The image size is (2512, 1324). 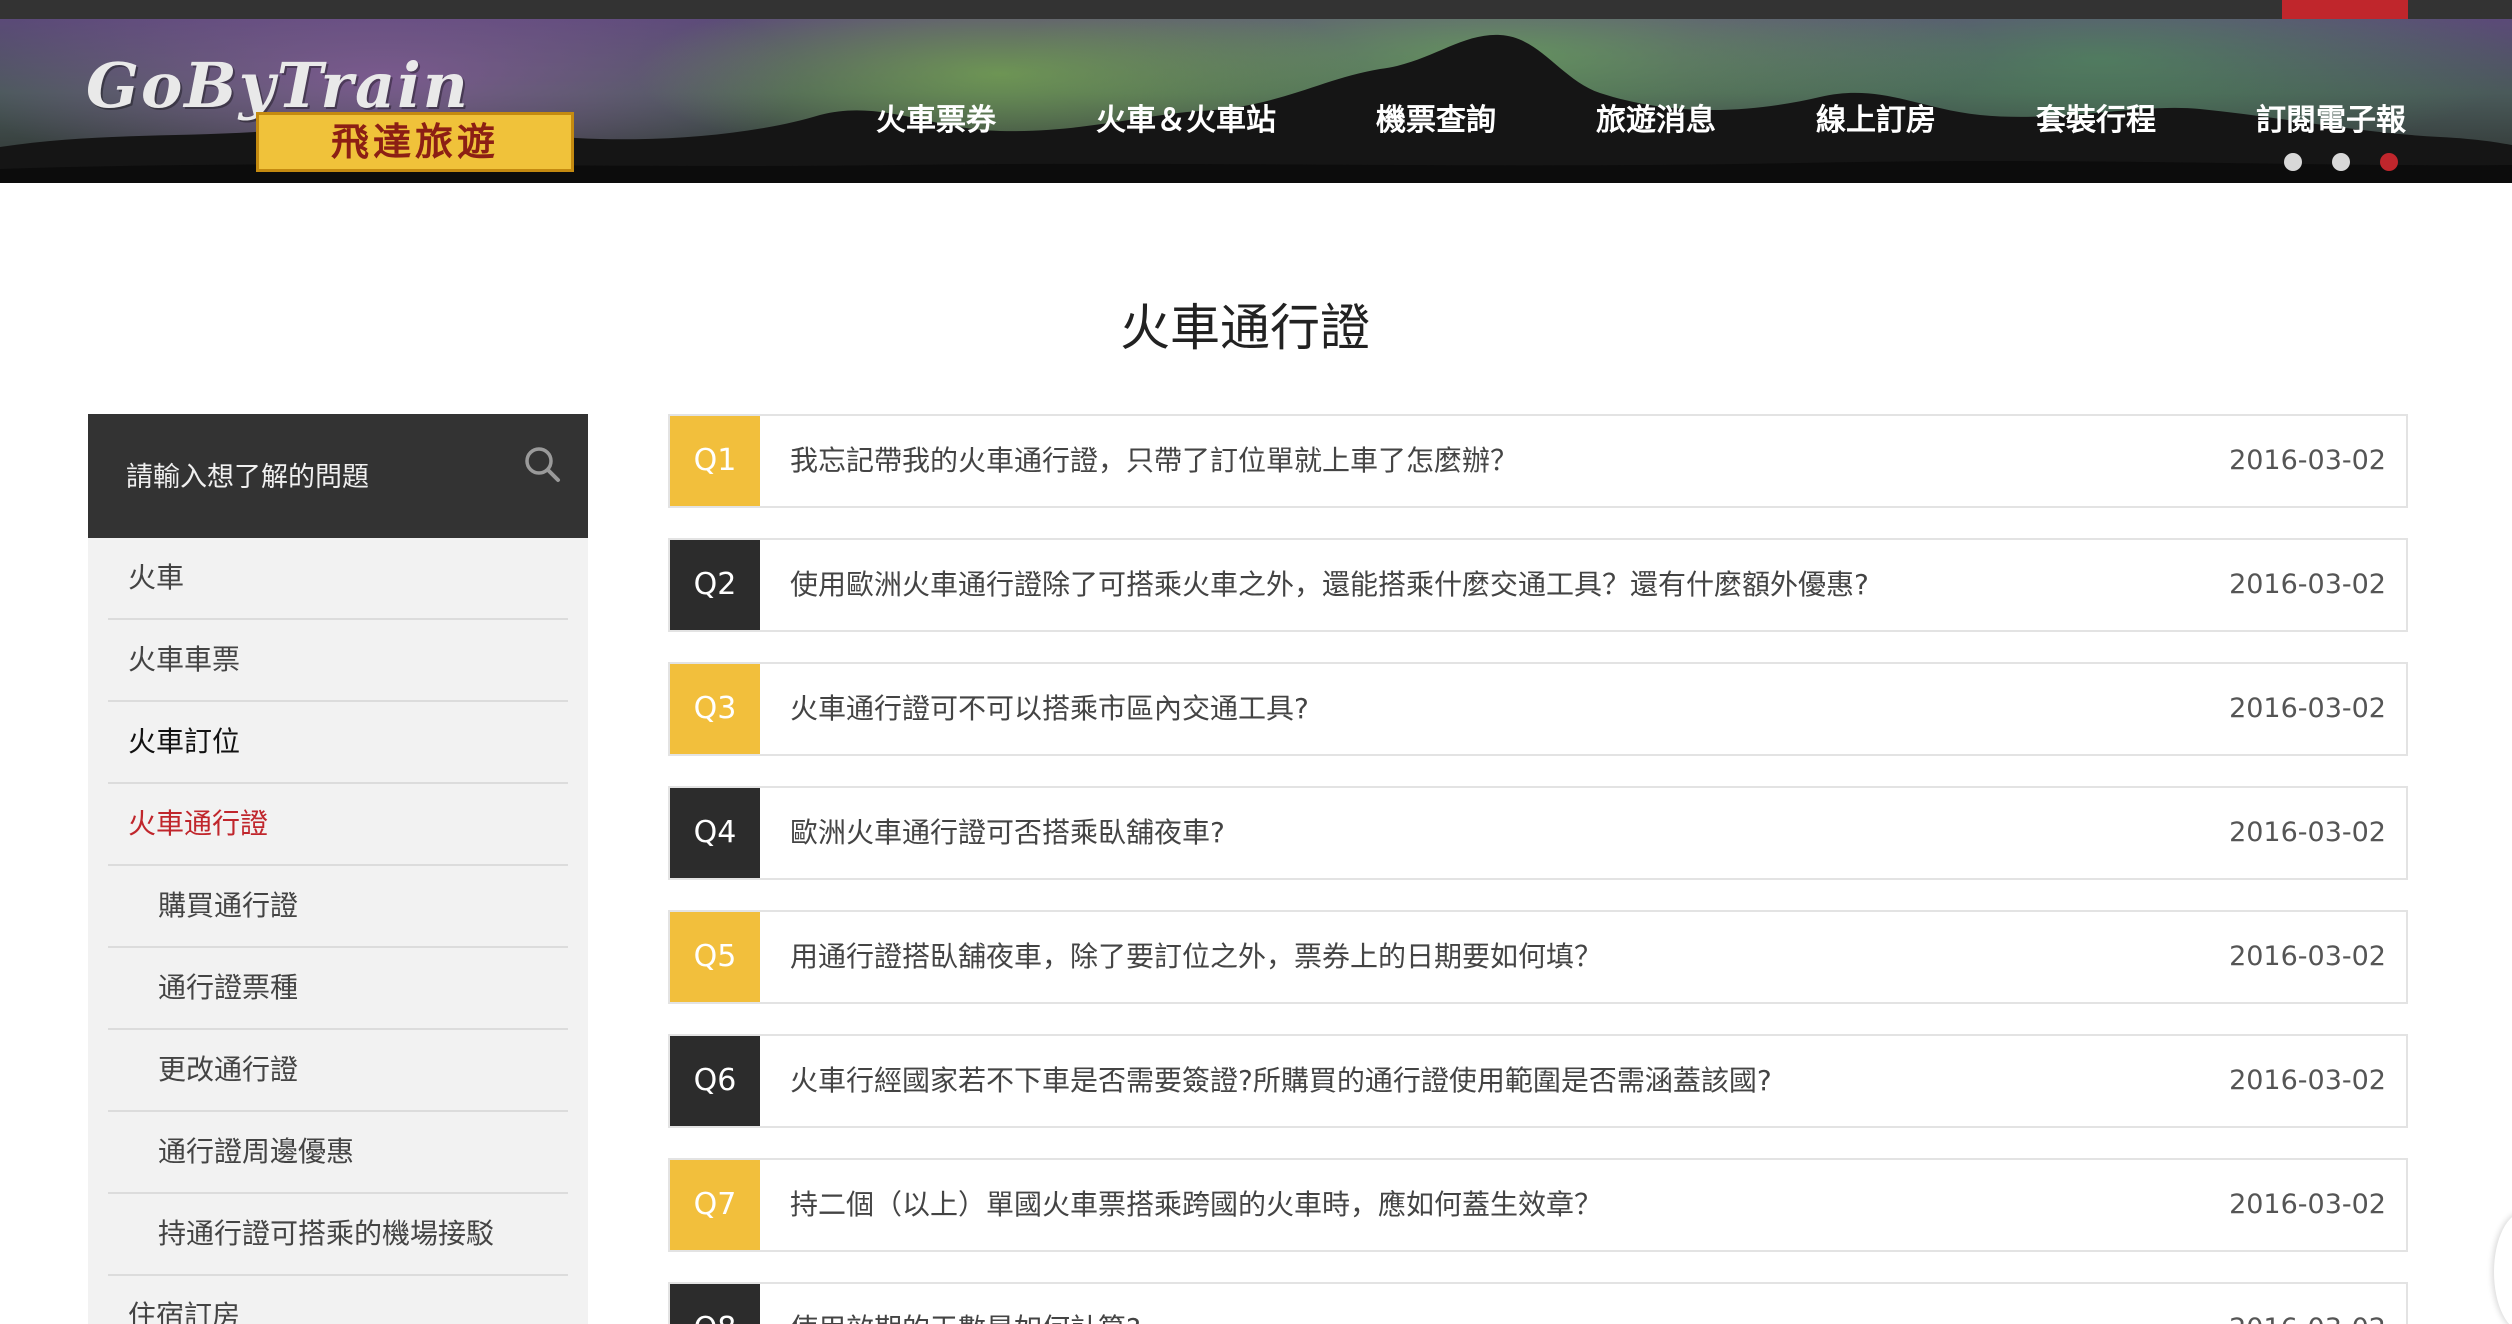 What do you see at coordinates (715, 461) in the screenshot?
I see `faq-number-badge: Q1` at bounding box center [715, 461].